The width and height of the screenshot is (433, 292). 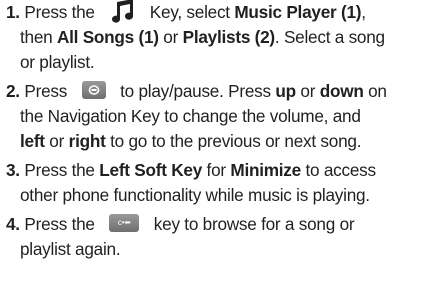 I want to click on step-text: Key, select, so click(x=190, y=12).